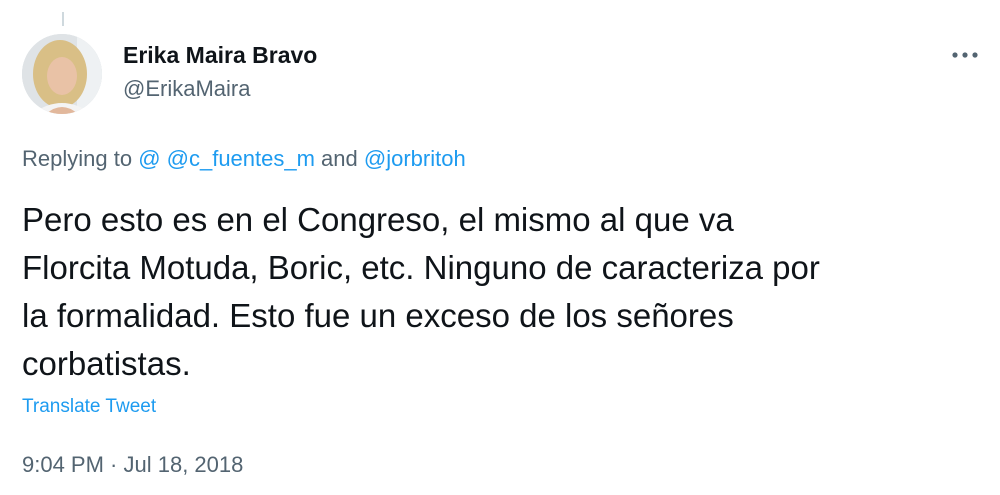 This screenshot has height=495, width=1000. What do you see at coordinates (89, 407) in the screenshot?
I see `translate-tweet-link: Translate Tweet` at bounding box center [89, 407].